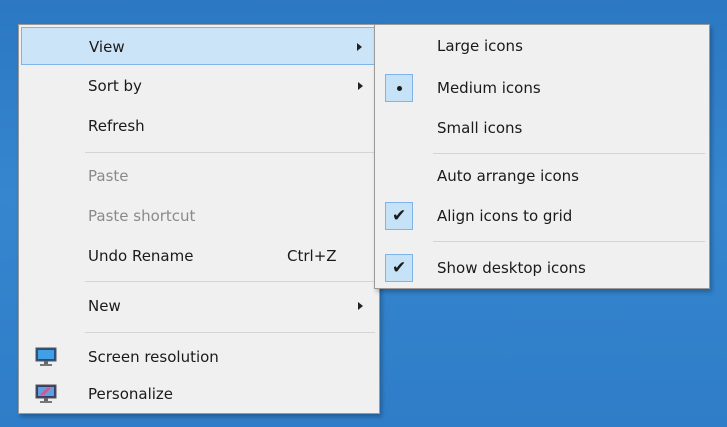 This screenshot has width=727, height=427. I want to click on menu-item-label: Personalize, so click(131, 394).